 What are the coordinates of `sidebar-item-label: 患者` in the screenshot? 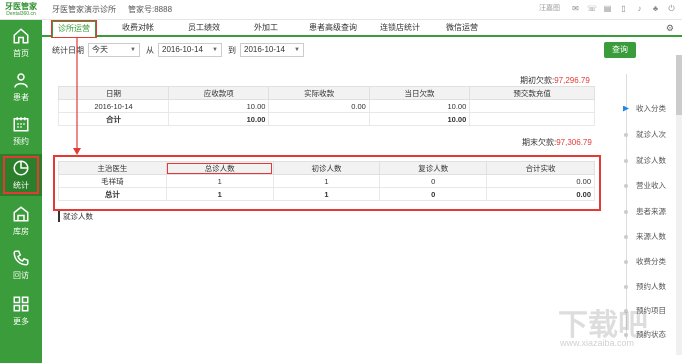 It's located at (21, 97).